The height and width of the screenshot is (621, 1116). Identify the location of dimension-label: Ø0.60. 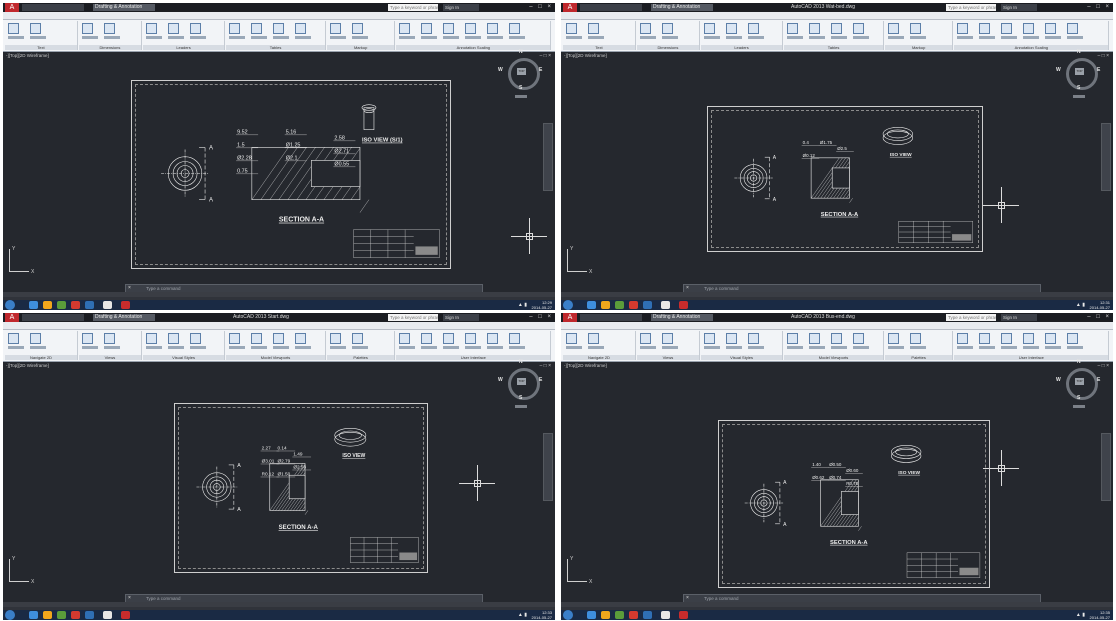
(852, 470).